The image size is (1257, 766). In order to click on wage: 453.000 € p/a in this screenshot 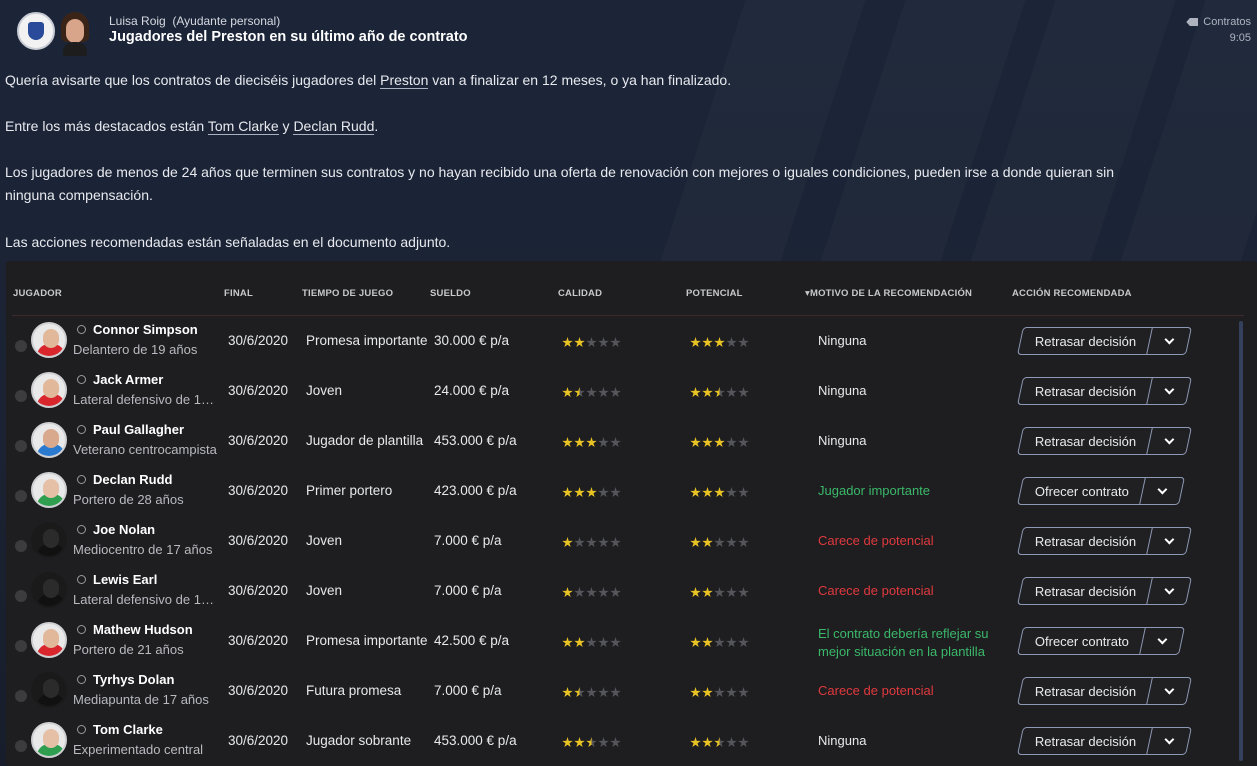, I will do `click(475, 740)`.